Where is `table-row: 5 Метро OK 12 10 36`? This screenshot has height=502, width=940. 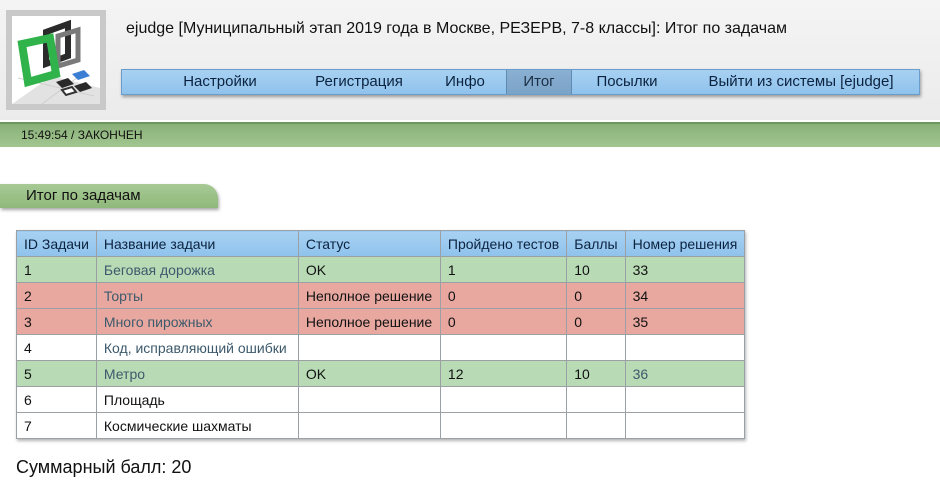
table-row: 5 Метро OK 12 10 36 is located at coordinates (381, 373).